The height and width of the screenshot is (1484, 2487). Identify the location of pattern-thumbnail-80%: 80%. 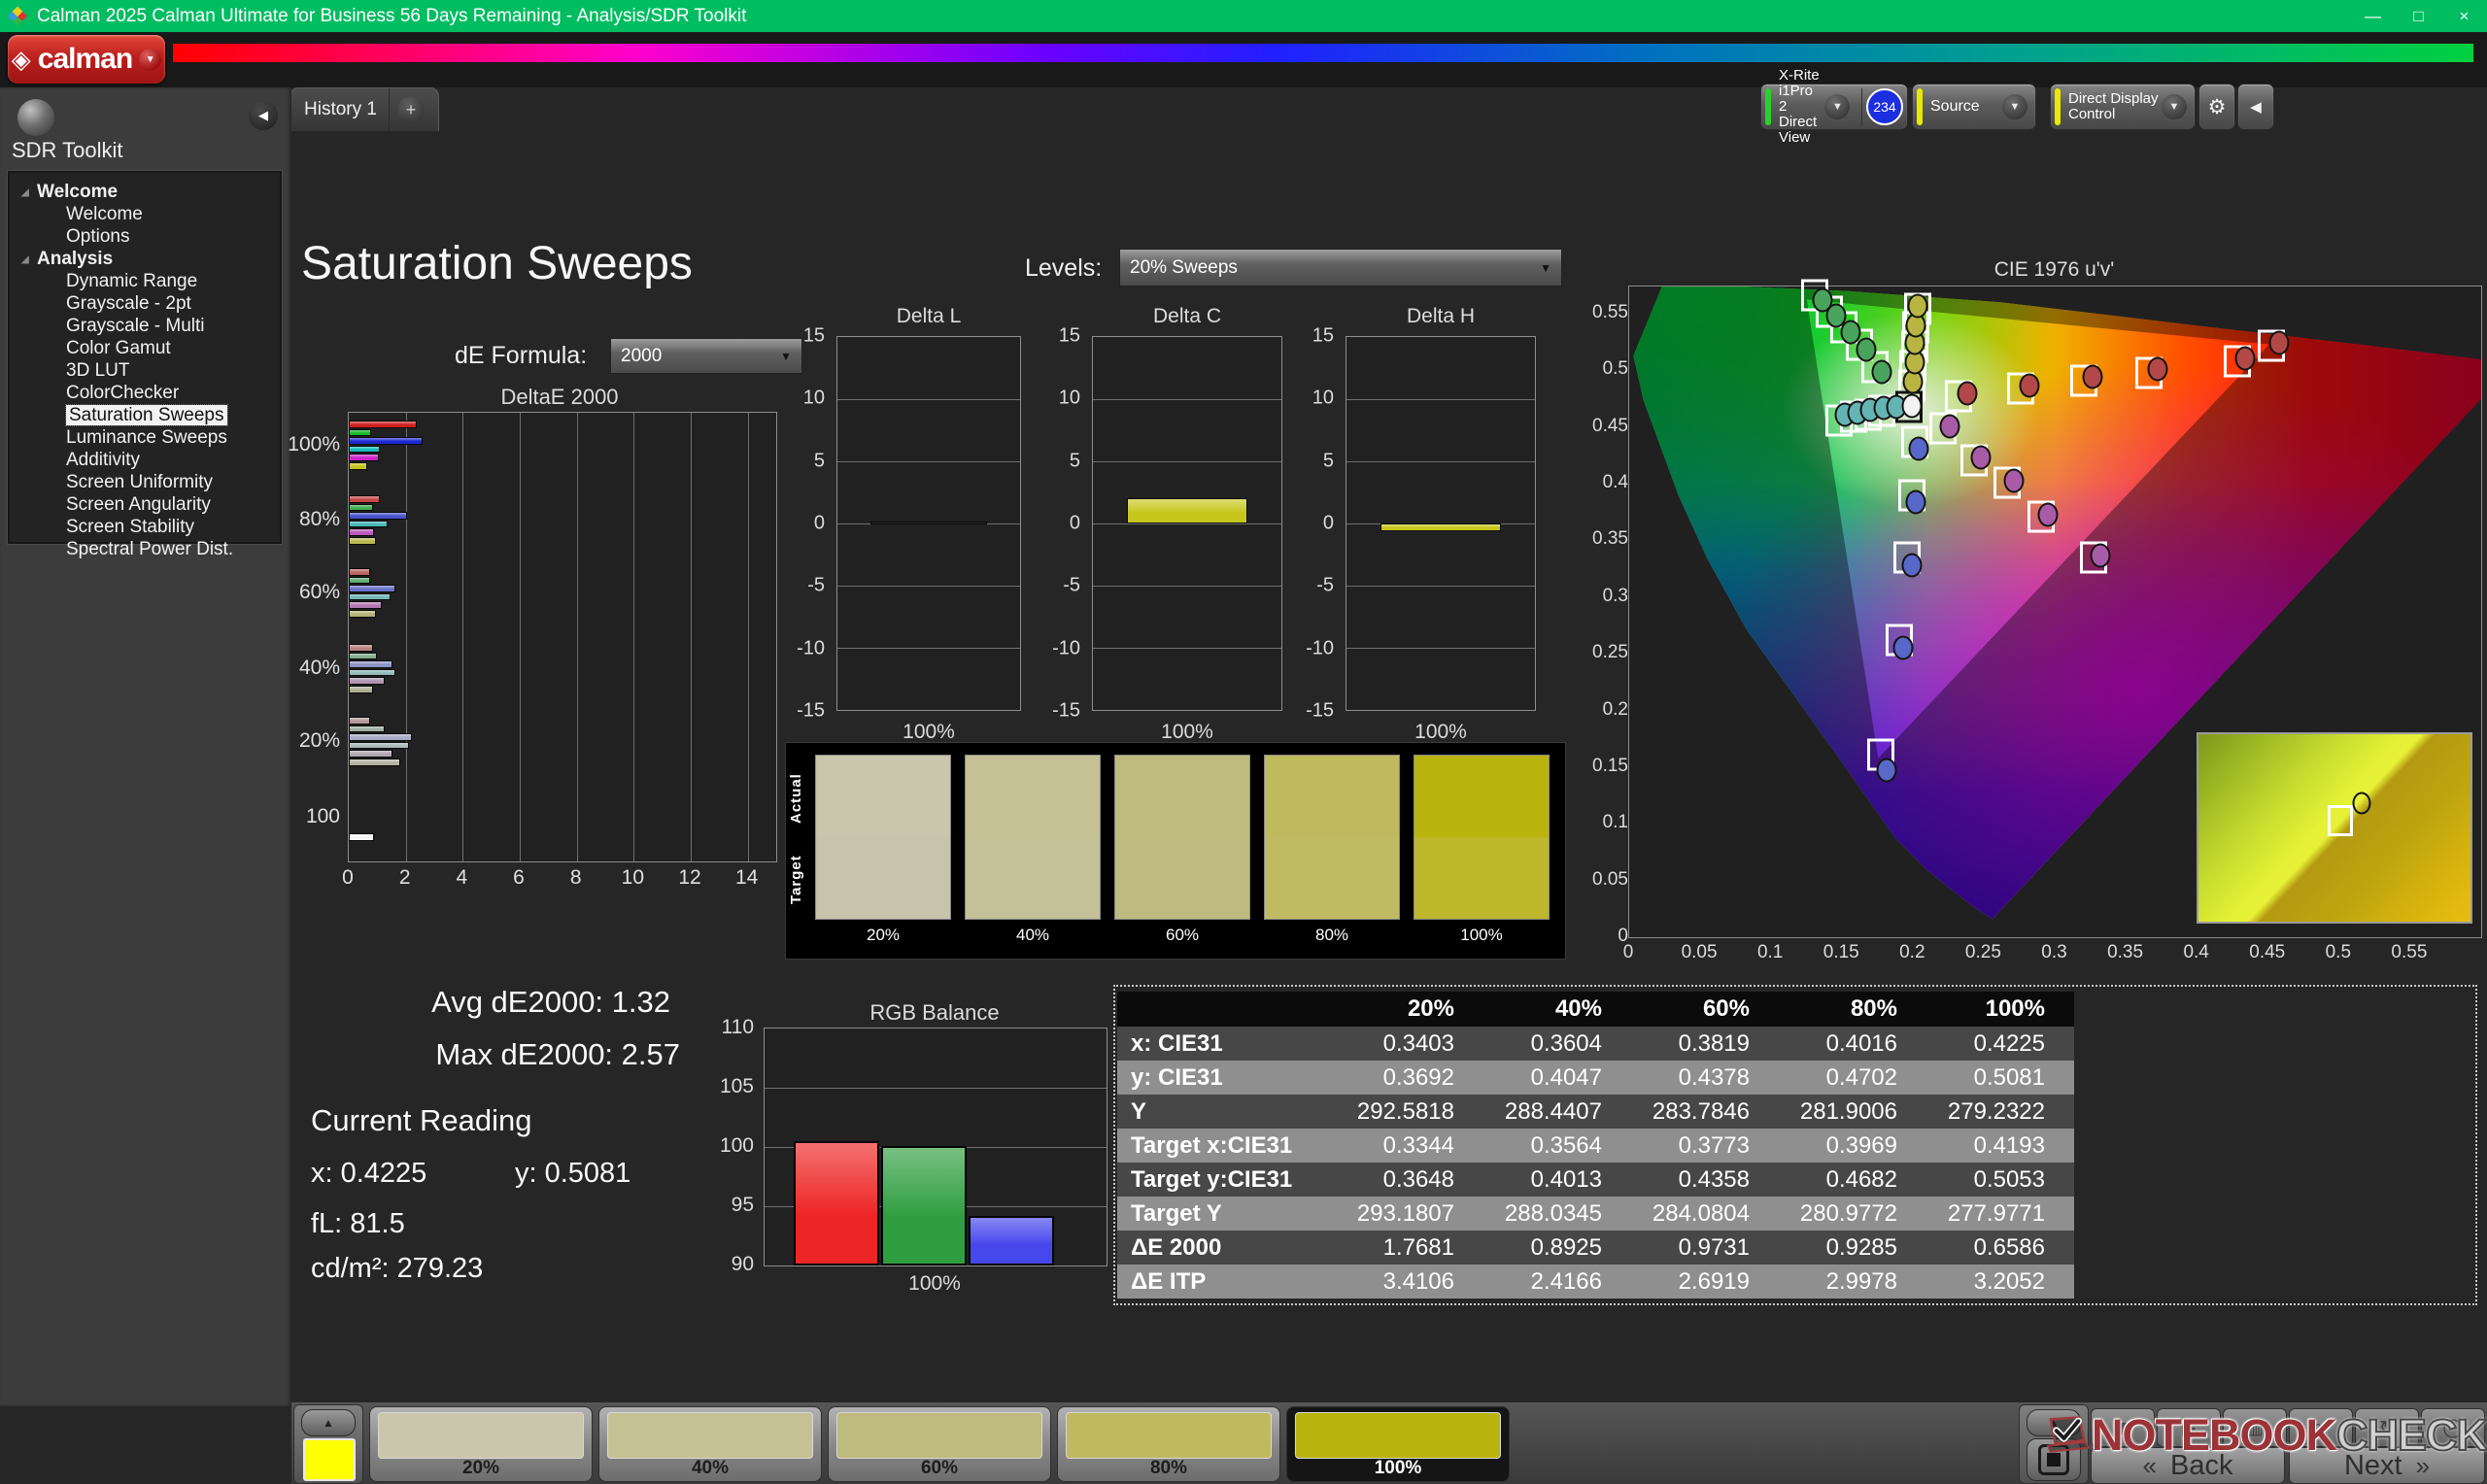
(1168, 1444).